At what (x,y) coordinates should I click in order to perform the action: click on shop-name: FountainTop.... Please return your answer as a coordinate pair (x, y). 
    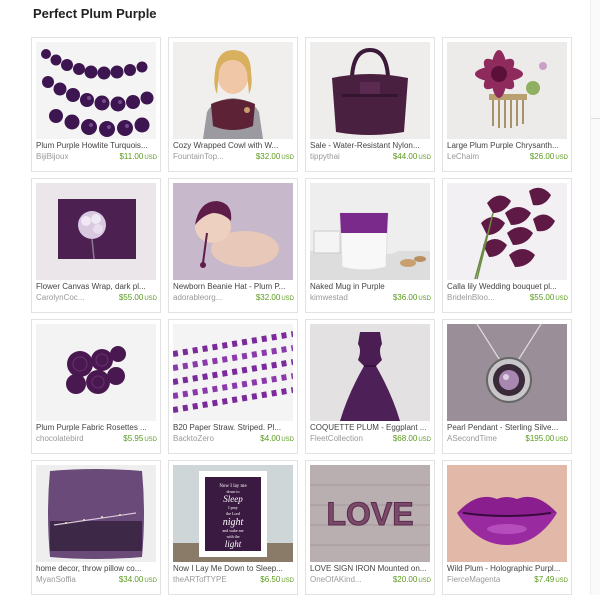
    Looking at the image, I should click on (198, 157).